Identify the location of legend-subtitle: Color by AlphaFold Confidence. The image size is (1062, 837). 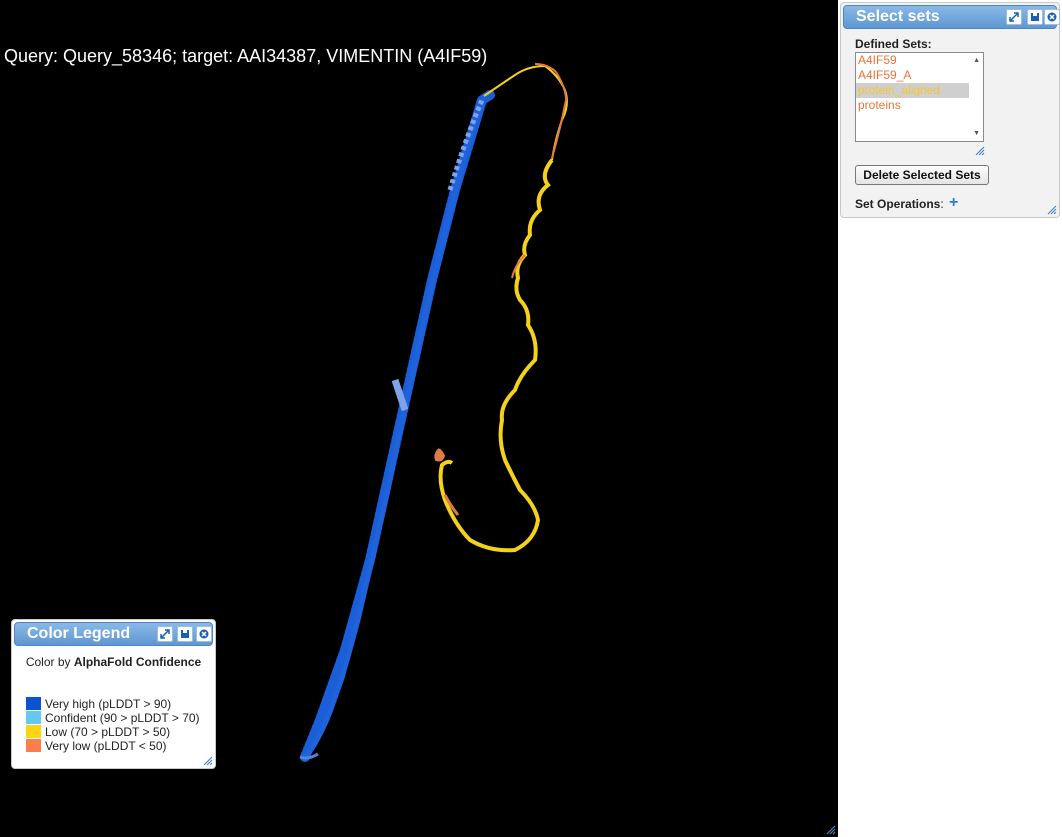
(113, 662).